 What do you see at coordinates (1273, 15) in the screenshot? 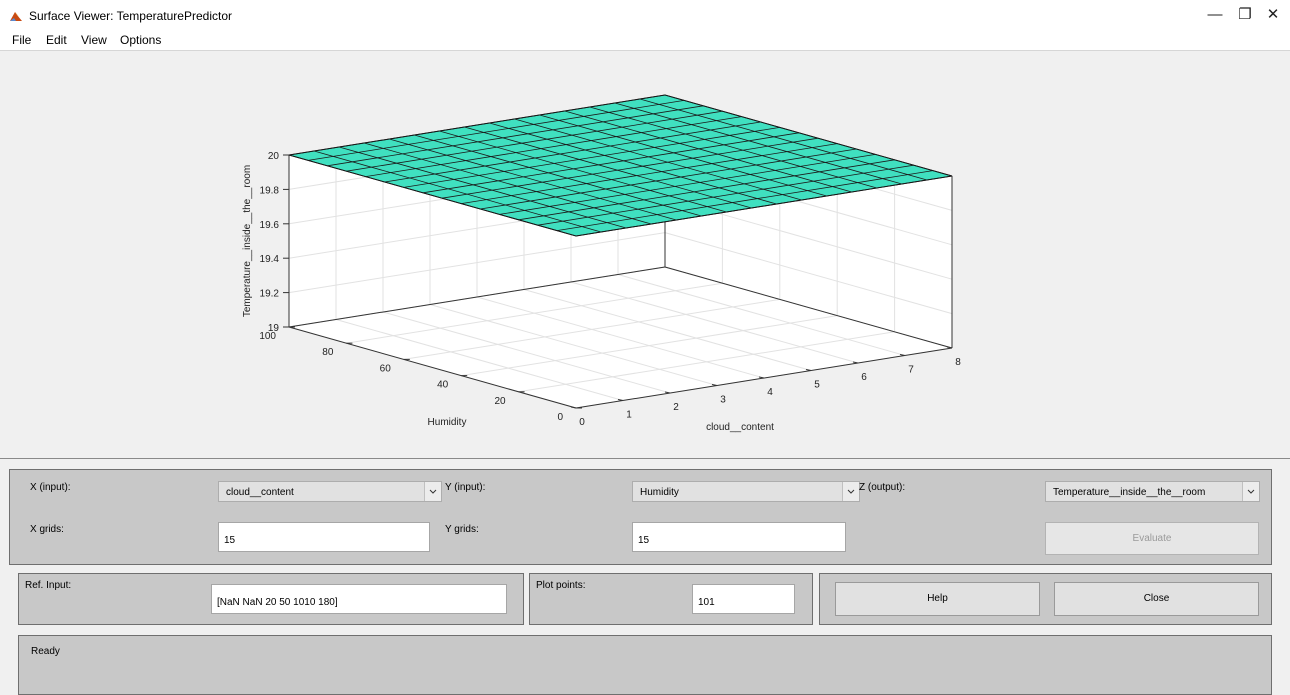
I see `close-window-button: ✕` at bounding box center [1273, 15].